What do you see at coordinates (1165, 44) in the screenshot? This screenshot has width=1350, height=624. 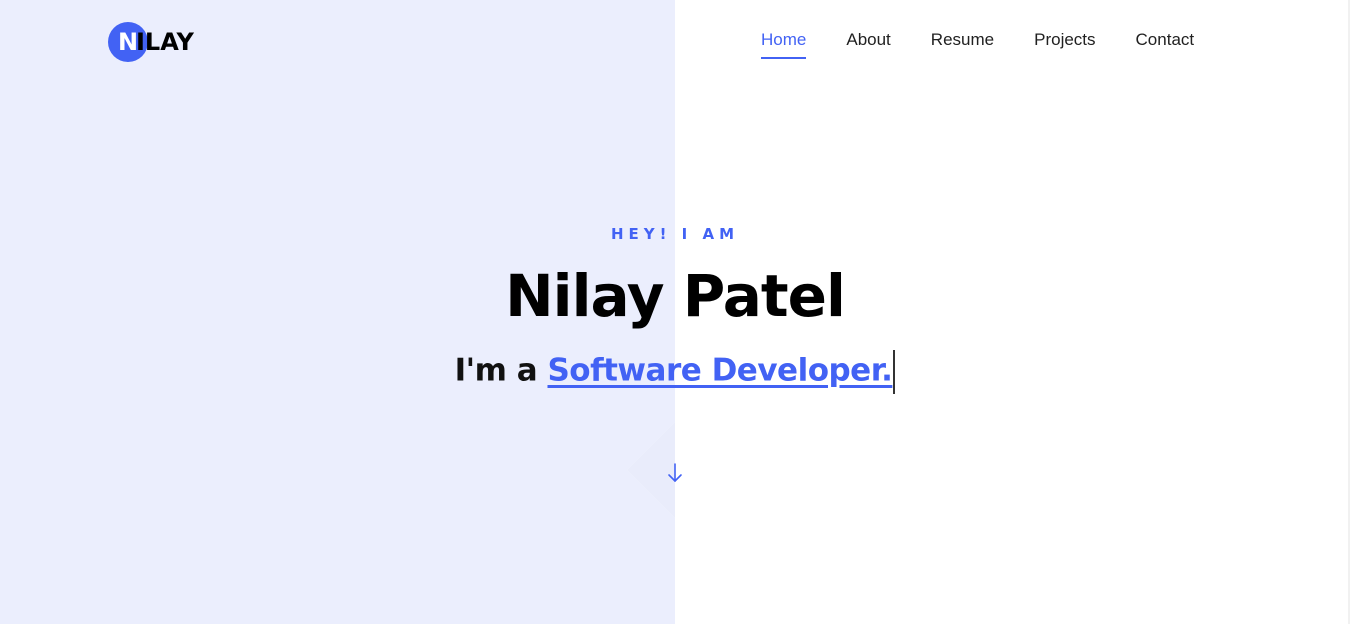 I see `nav-contact: Contact` at bounding box center [1165, 44].